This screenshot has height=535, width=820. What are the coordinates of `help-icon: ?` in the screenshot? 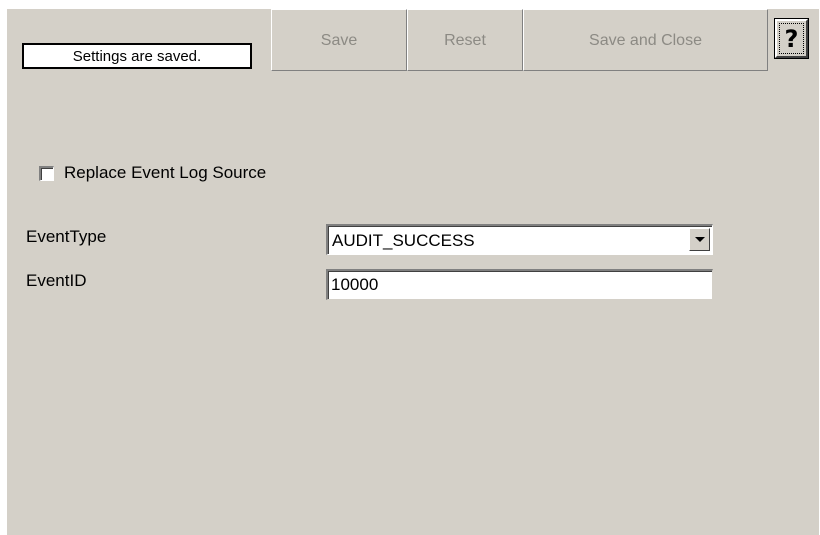 It's located at (791, 38).